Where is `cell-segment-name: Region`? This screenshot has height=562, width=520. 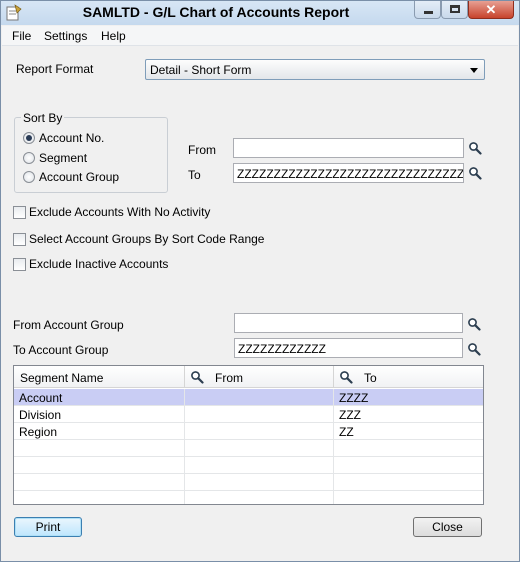
cell-segment-name: Region is located at coordinates (99, 431).